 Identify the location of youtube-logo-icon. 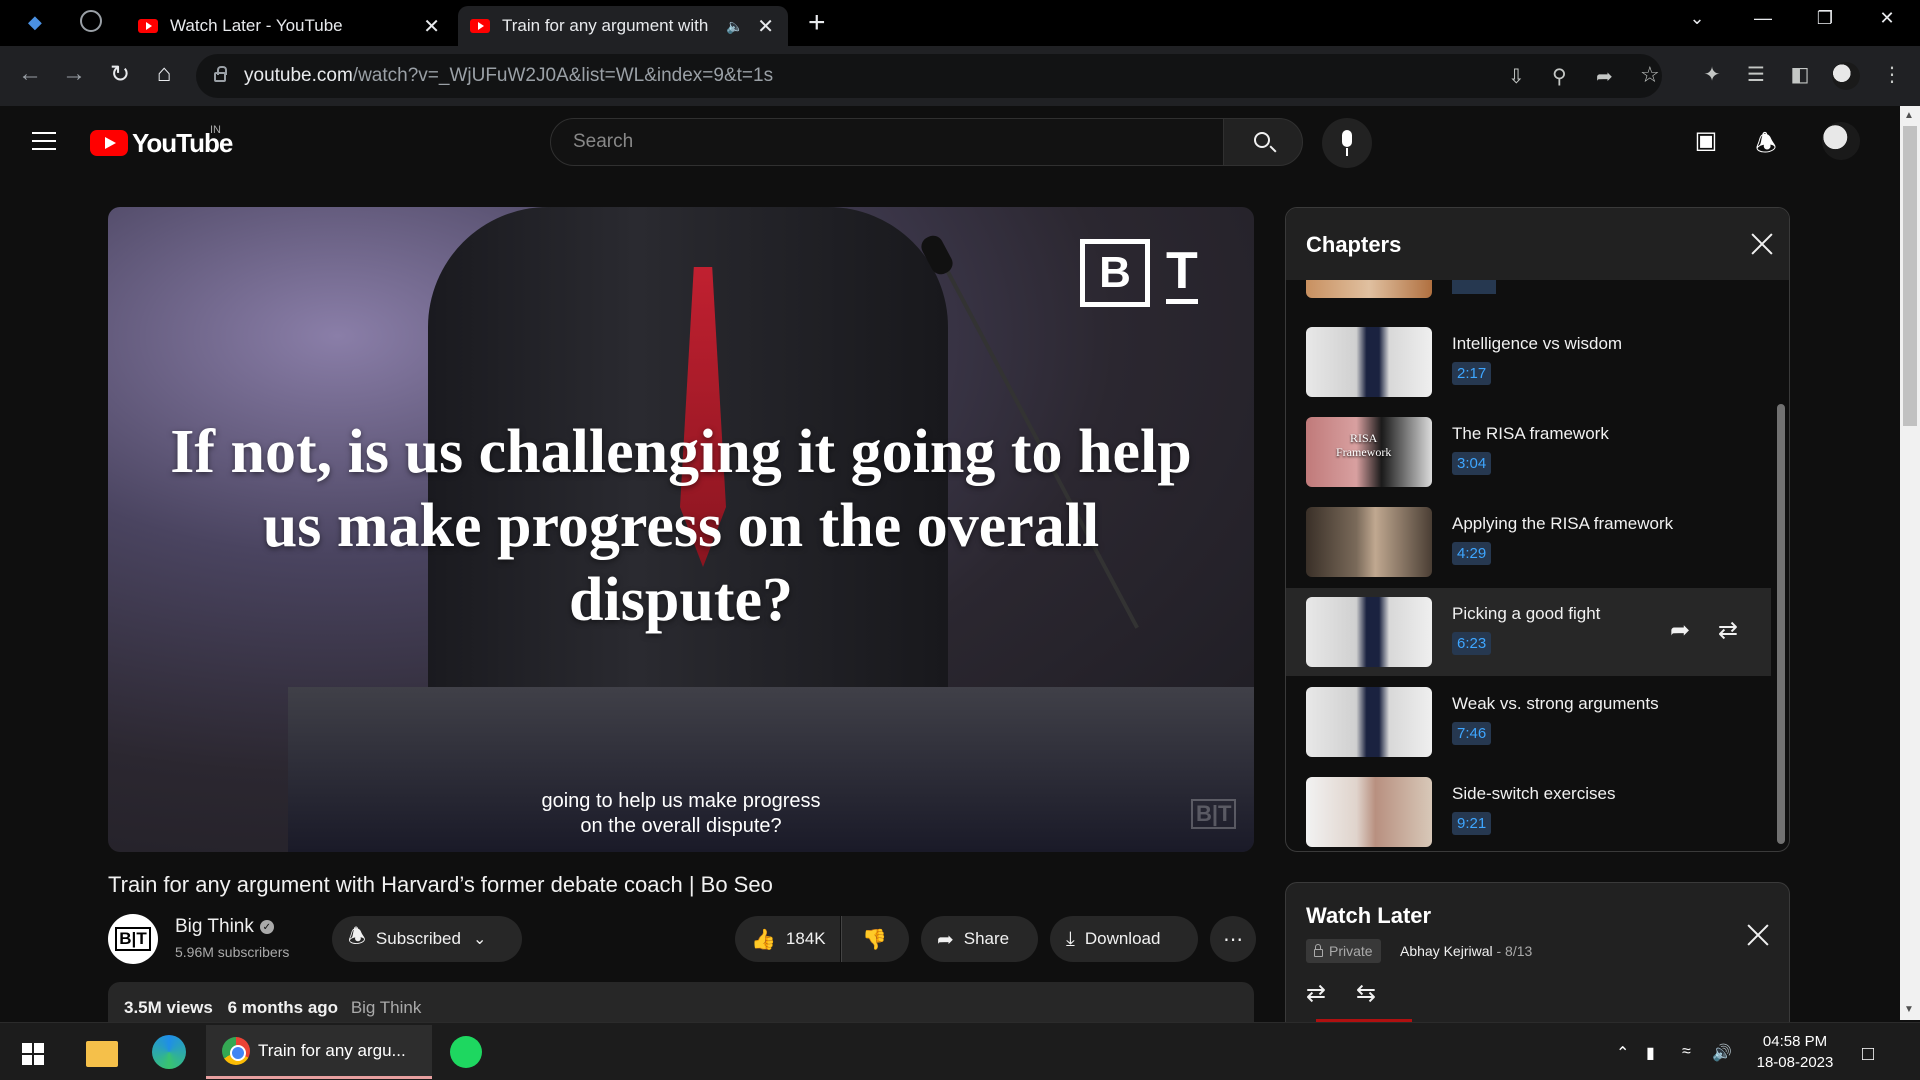
(109, 143).